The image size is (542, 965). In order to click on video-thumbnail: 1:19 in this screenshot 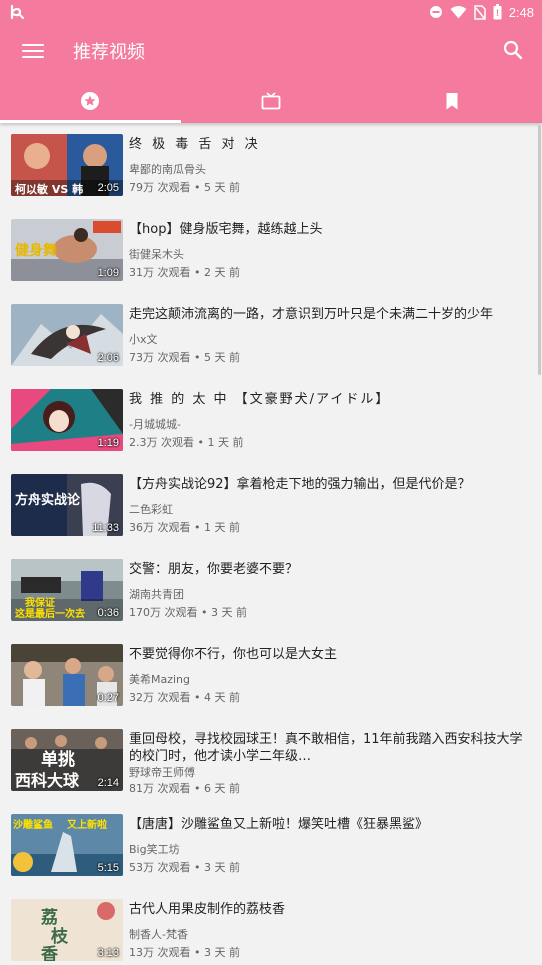, I will do `click(67, 420)`.